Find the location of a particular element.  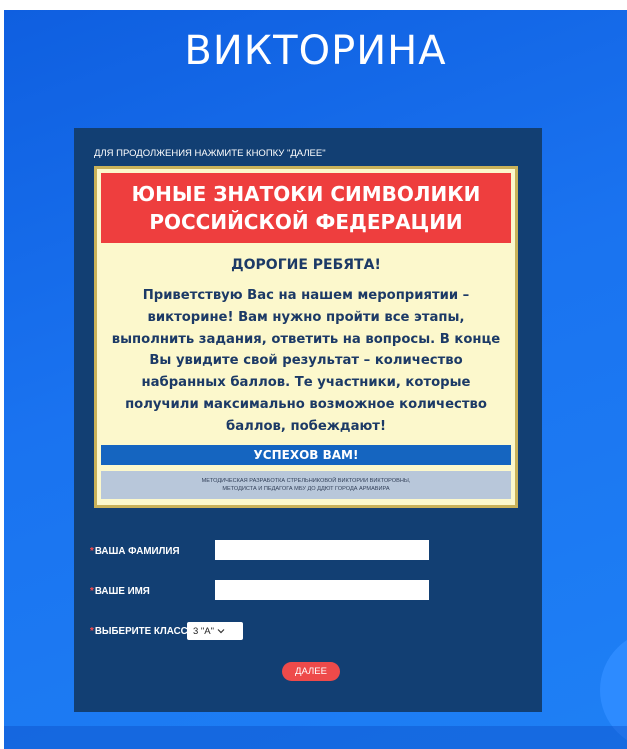

surname-input is located at coordinates (322, 550).